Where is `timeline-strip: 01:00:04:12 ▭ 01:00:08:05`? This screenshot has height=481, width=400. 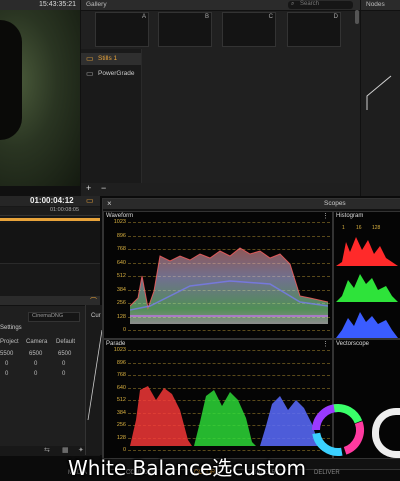 timeline-strip: 01:00:04:12 ▭ 01:00:08:05 is located at coordinates (50, 246).